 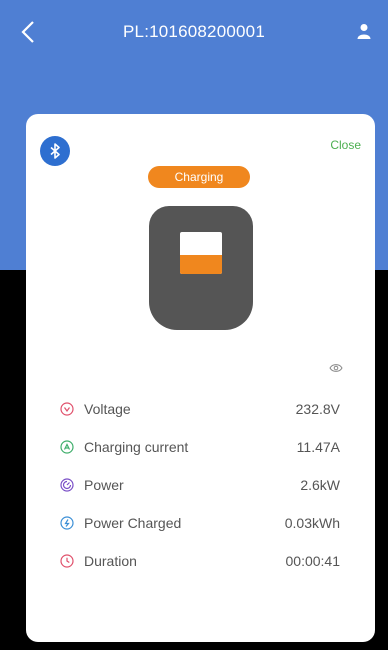 I want to click on chevron-left-icon, so click(x=27, y=32).